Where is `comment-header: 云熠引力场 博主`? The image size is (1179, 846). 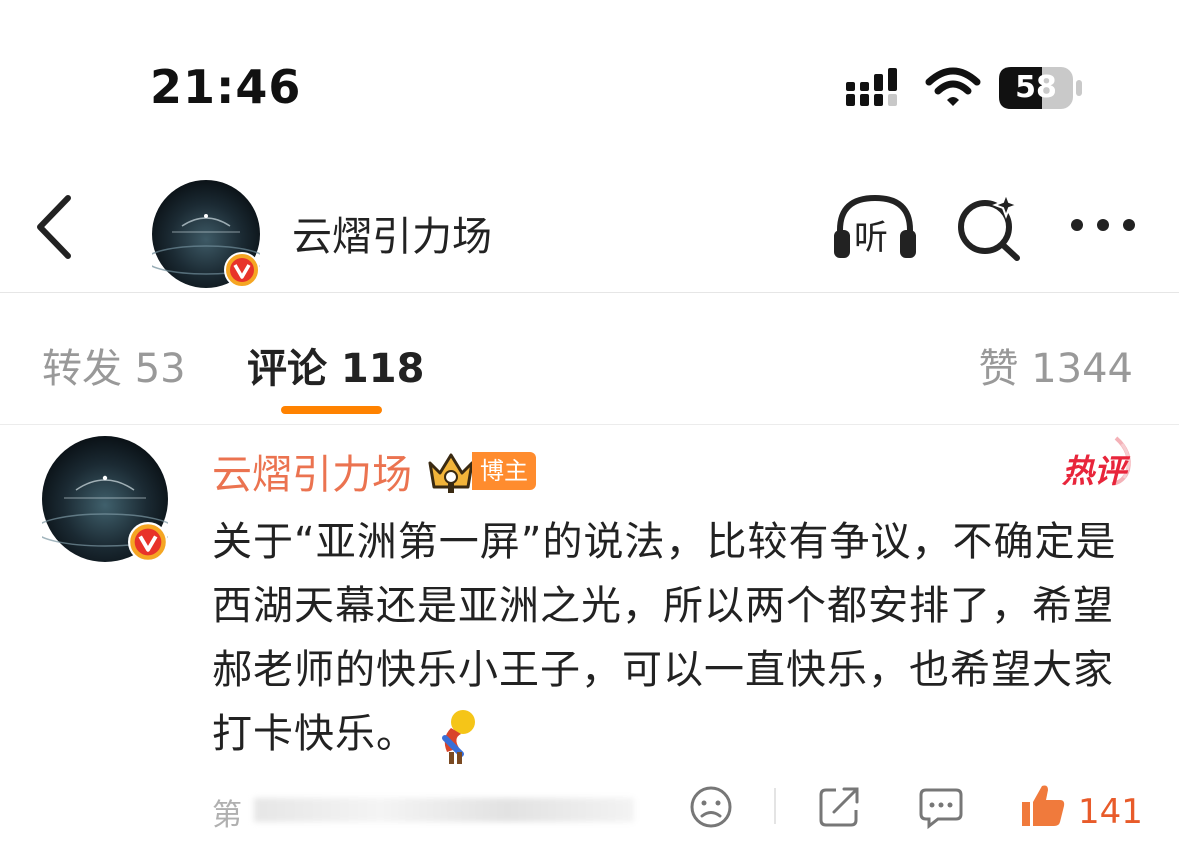 comment-header: 云熠引力场 博主 is located at coordinates (374, 472).